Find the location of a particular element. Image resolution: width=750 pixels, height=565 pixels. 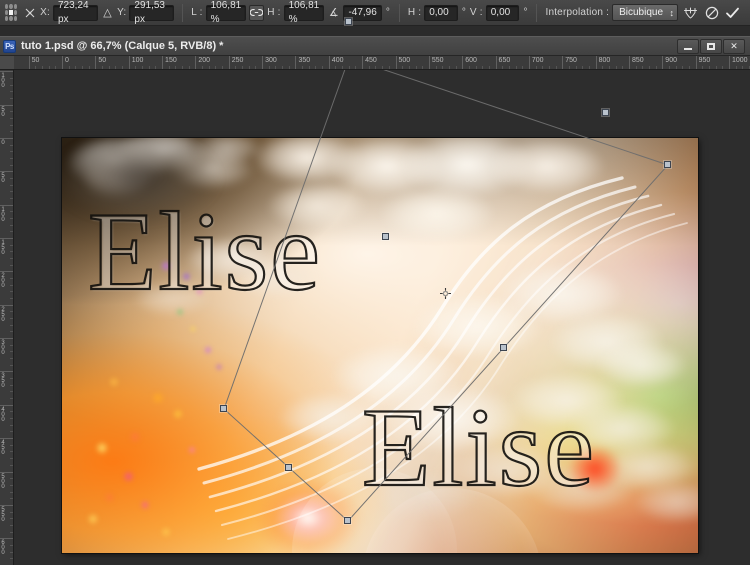

y-input: 291,53 px is located at coordinates (152, 12).